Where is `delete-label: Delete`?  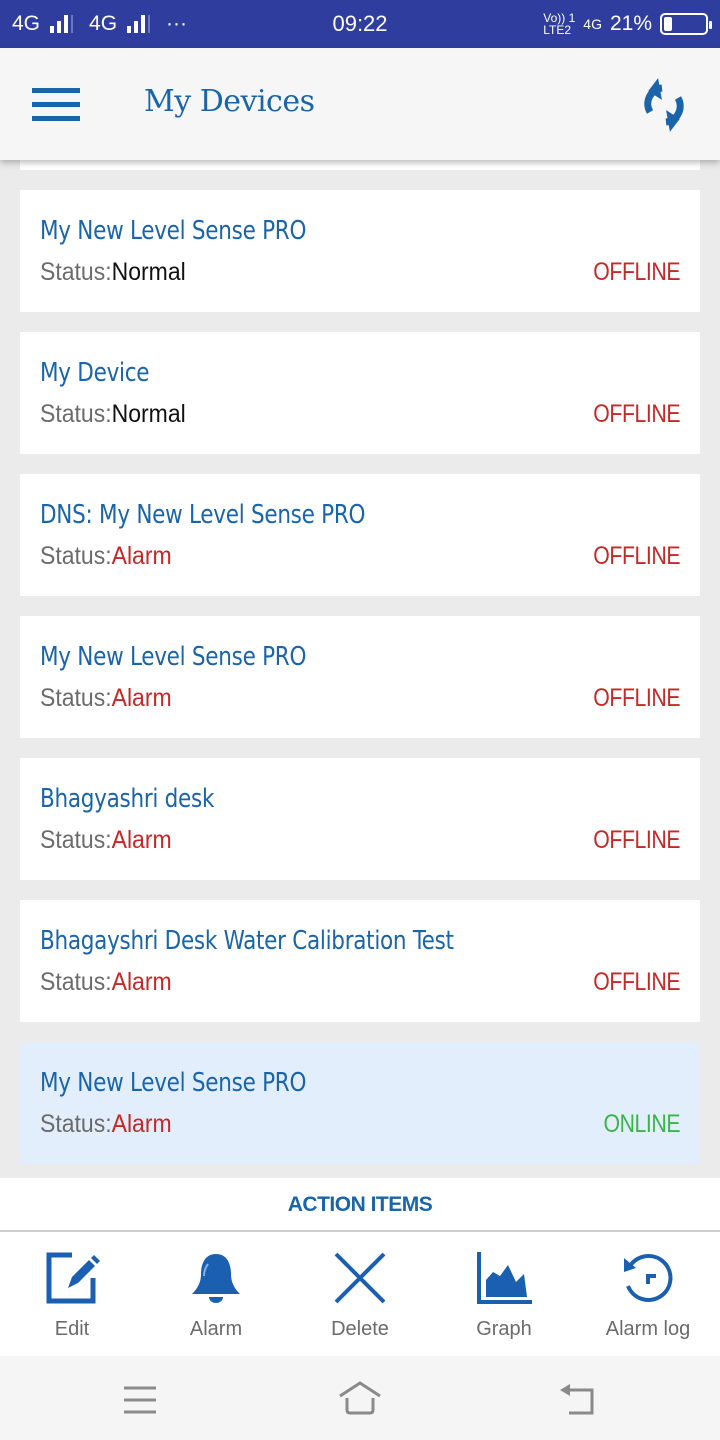 delete-label: Delete is located at coordinates (360, 1329).